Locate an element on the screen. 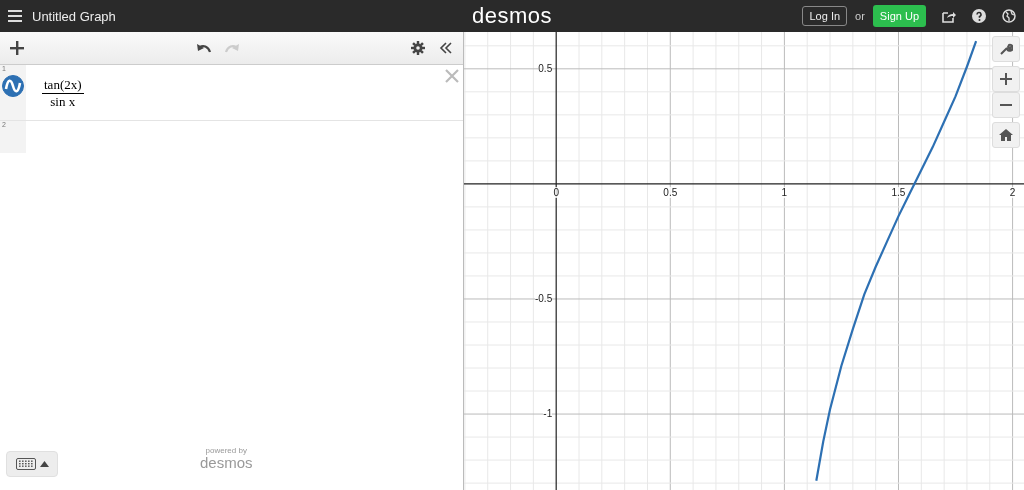 The height and width of the screenshot is (490, 1024). caret-icon is located at coordinates (44, 464).